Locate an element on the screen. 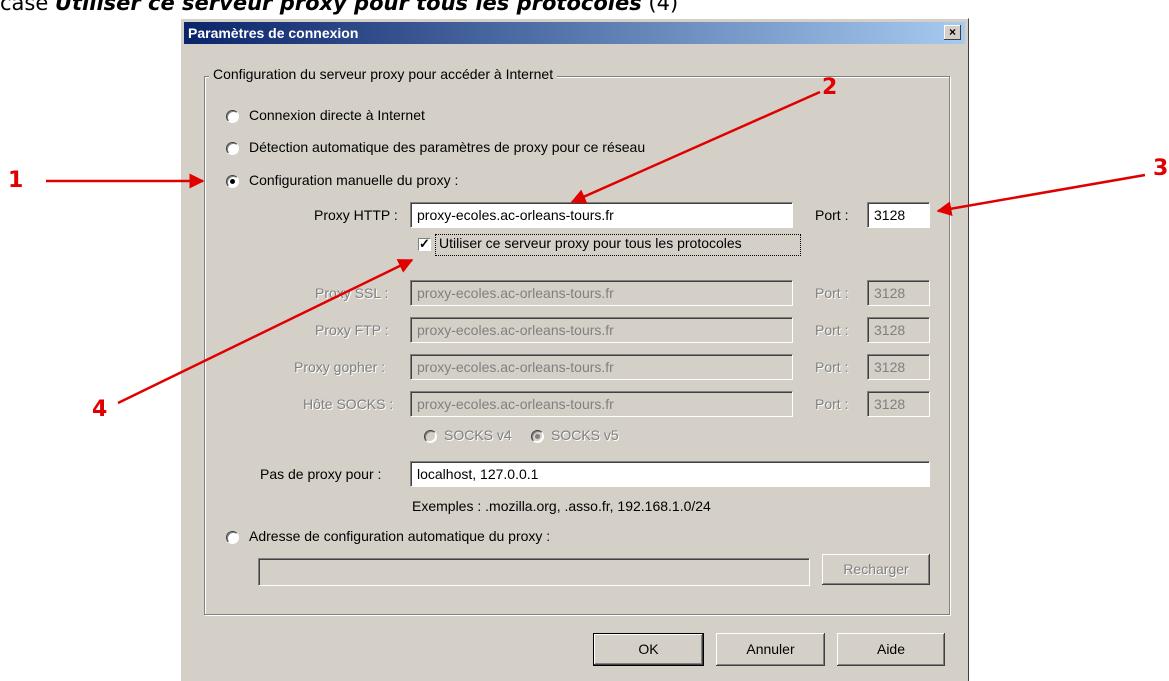 Image resolution: width=1169 pixels, height=681 pixels. annotation-2: 2 is located at coordinates (830, 87).